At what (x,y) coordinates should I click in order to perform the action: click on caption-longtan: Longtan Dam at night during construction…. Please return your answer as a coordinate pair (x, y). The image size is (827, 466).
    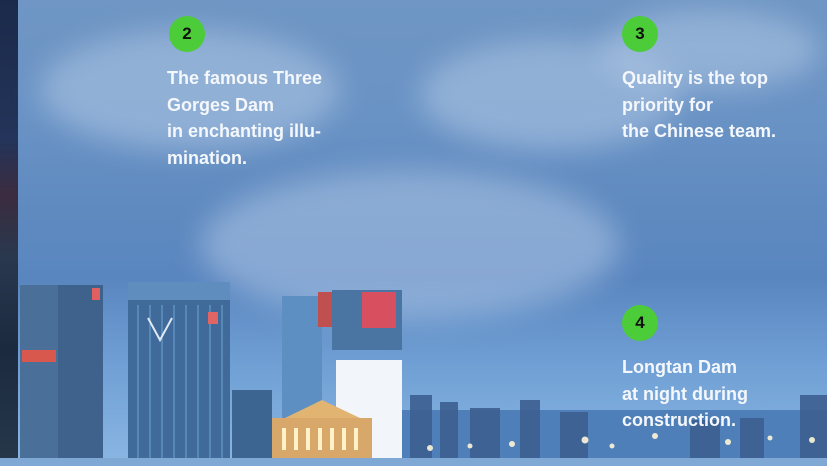
    Looking at the image, I should click on (685, 393).